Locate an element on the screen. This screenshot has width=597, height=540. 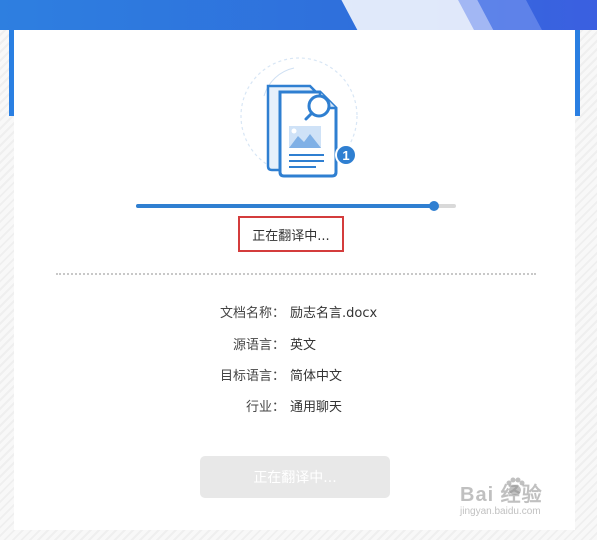
watermark-url: jingyan.baidu.com is located at coordinates (500, 511).